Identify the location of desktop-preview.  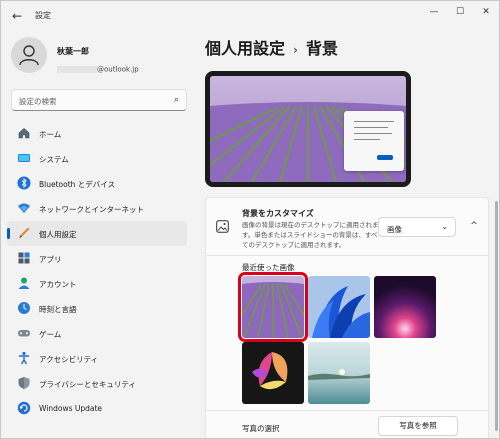
(308, 129).